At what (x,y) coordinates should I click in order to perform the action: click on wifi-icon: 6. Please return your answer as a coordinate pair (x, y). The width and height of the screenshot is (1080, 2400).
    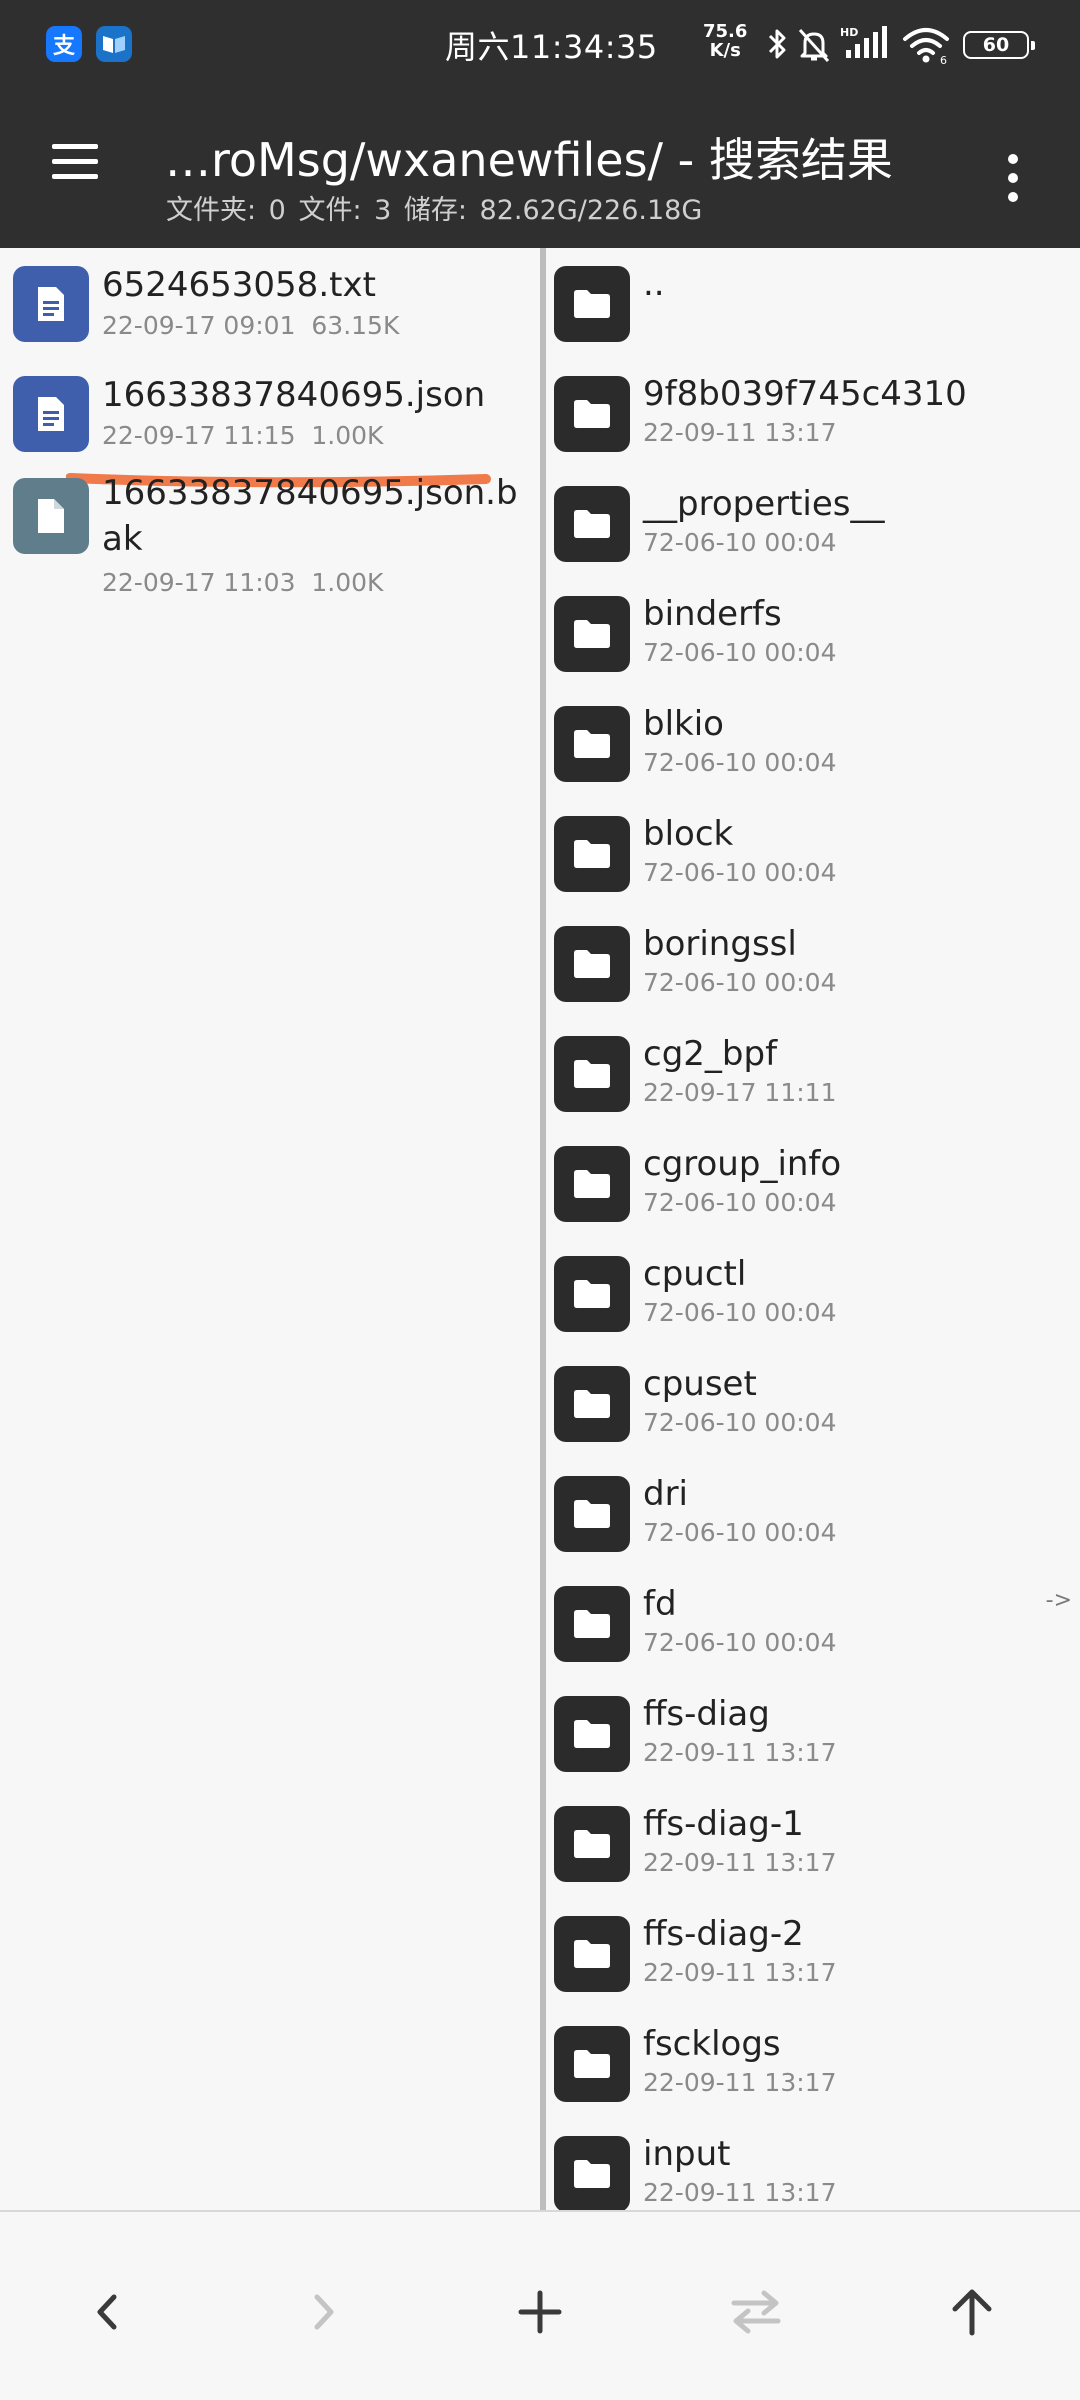
    Looking at the image, I should click on (926, 47).